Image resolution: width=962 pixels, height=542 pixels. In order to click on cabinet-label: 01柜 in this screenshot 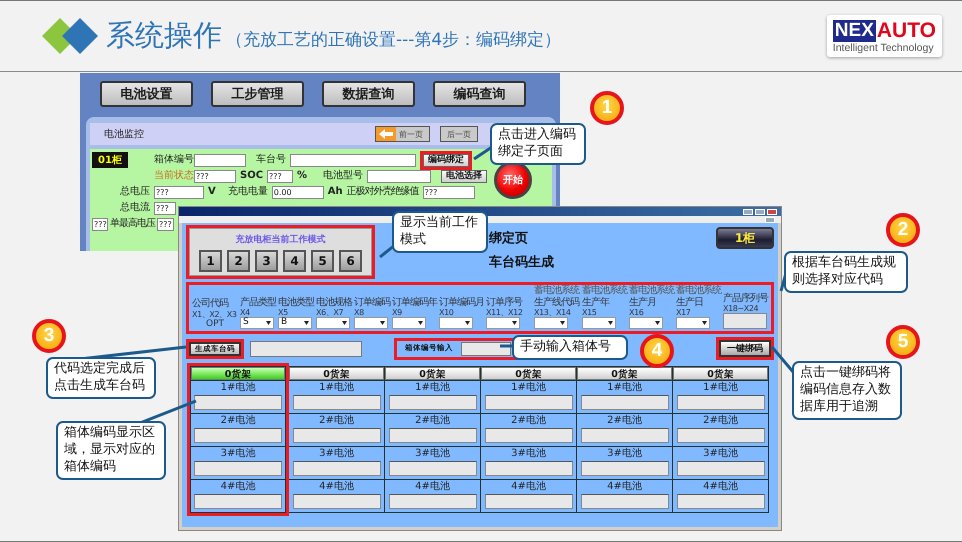, I will do `click(110, 160)`.